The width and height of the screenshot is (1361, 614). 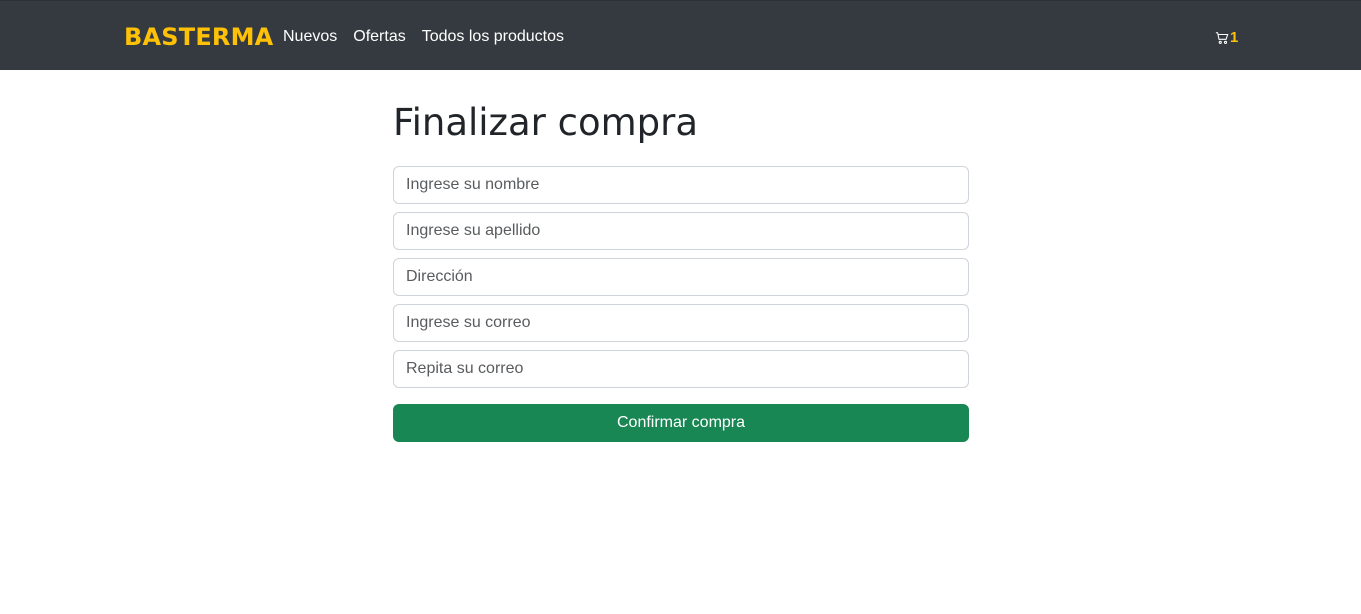 I want to click on nav-link-nuevos: Nuevos, so click(x=310, y=37).